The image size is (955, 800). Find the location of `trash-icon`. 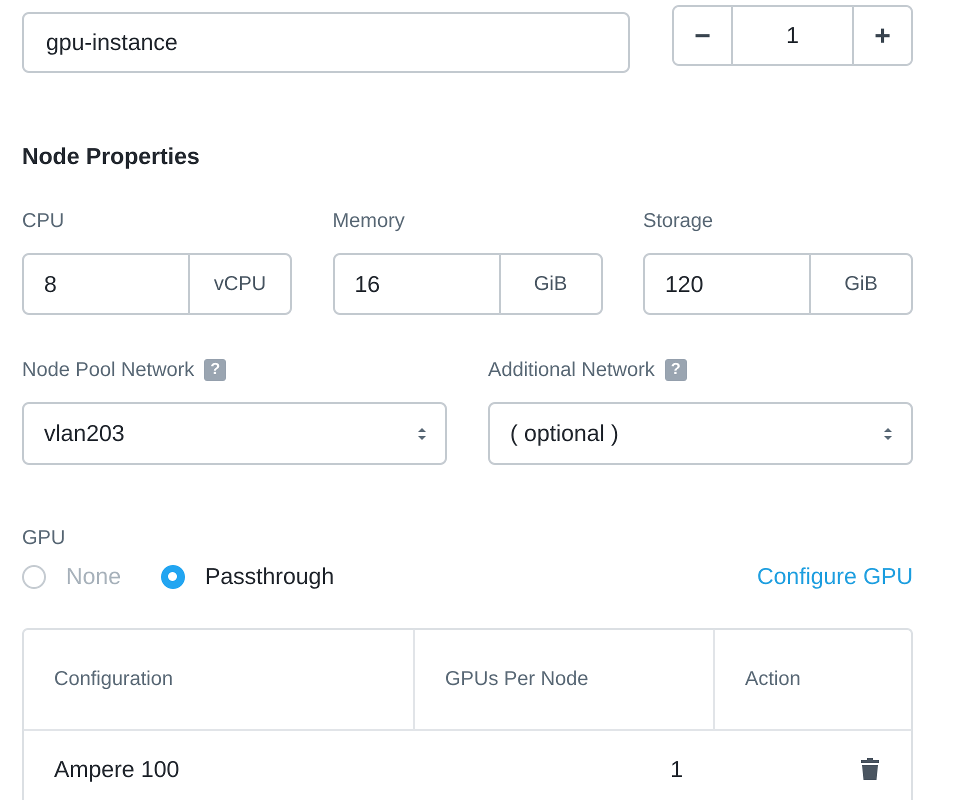

trash-icon is located at coordinates (870, 769).